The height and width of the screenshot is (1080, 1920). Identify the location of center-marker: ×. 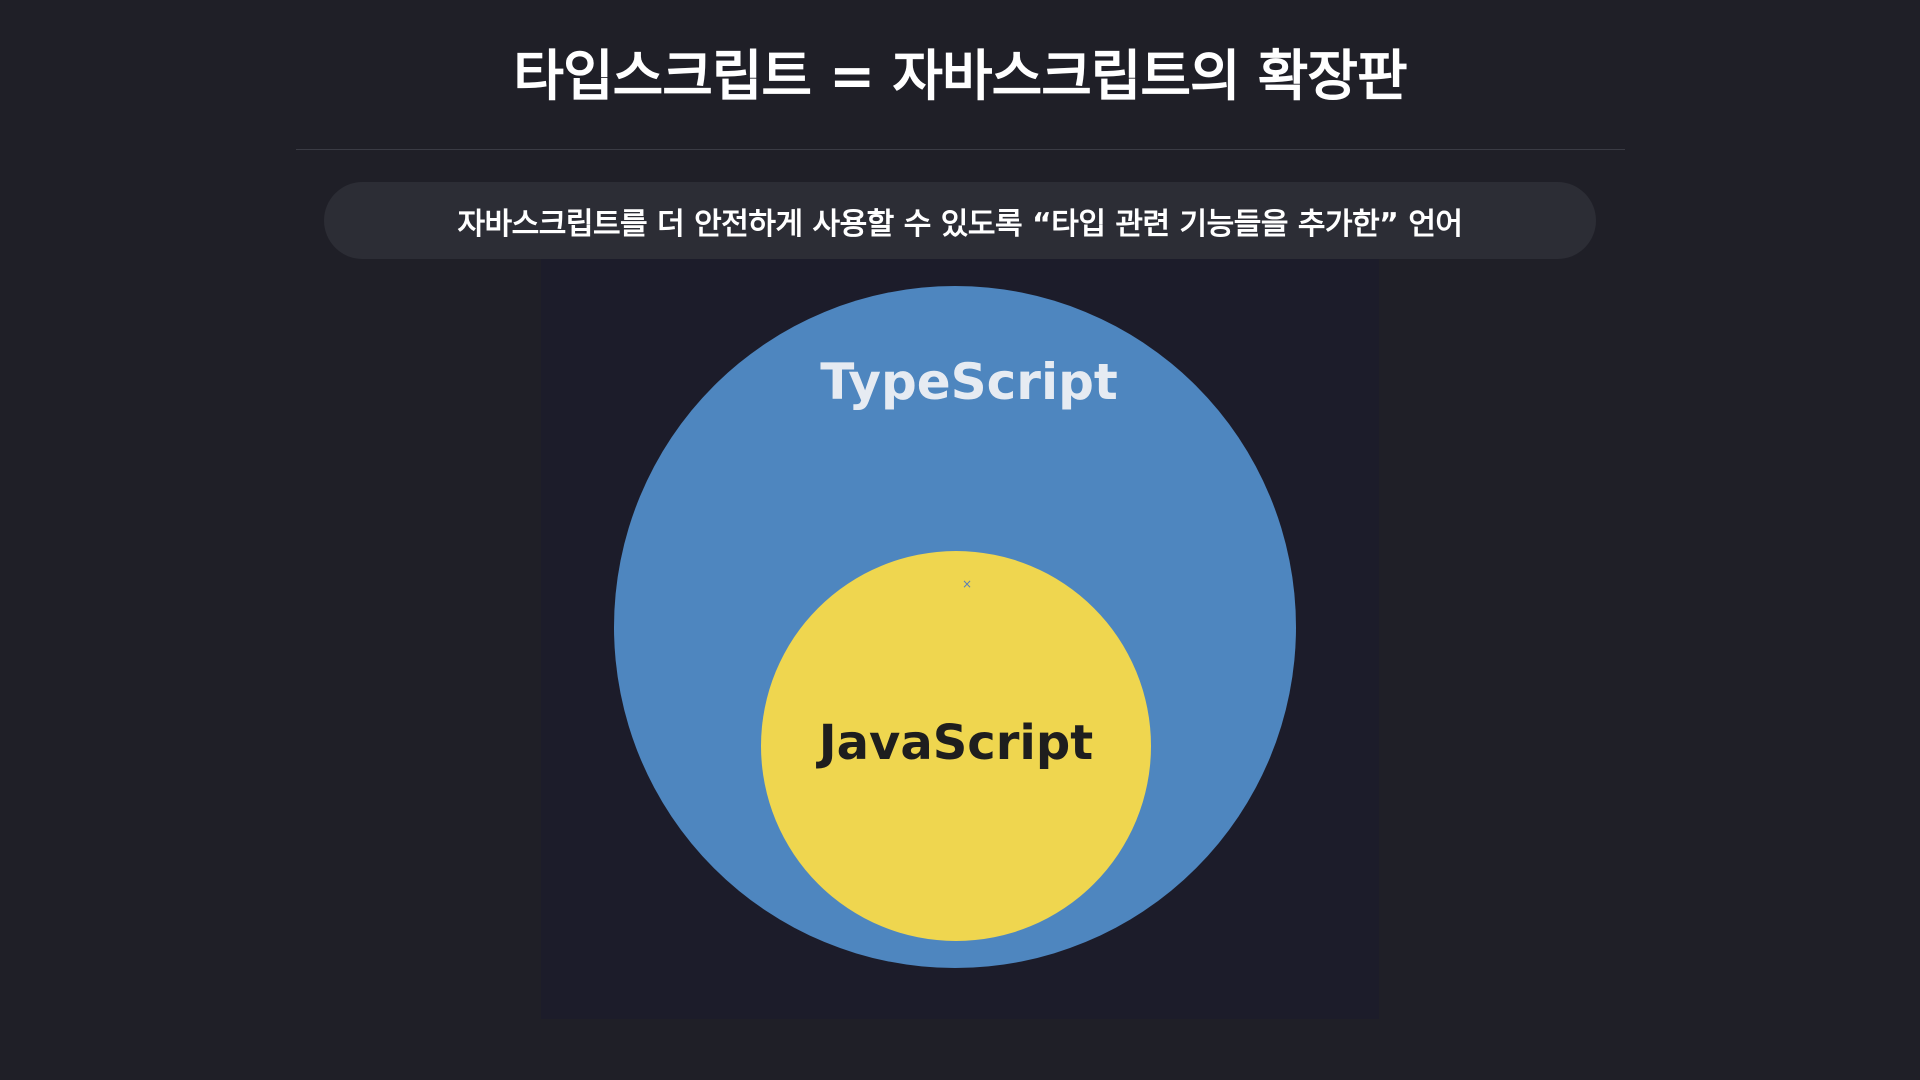
(967, 584).